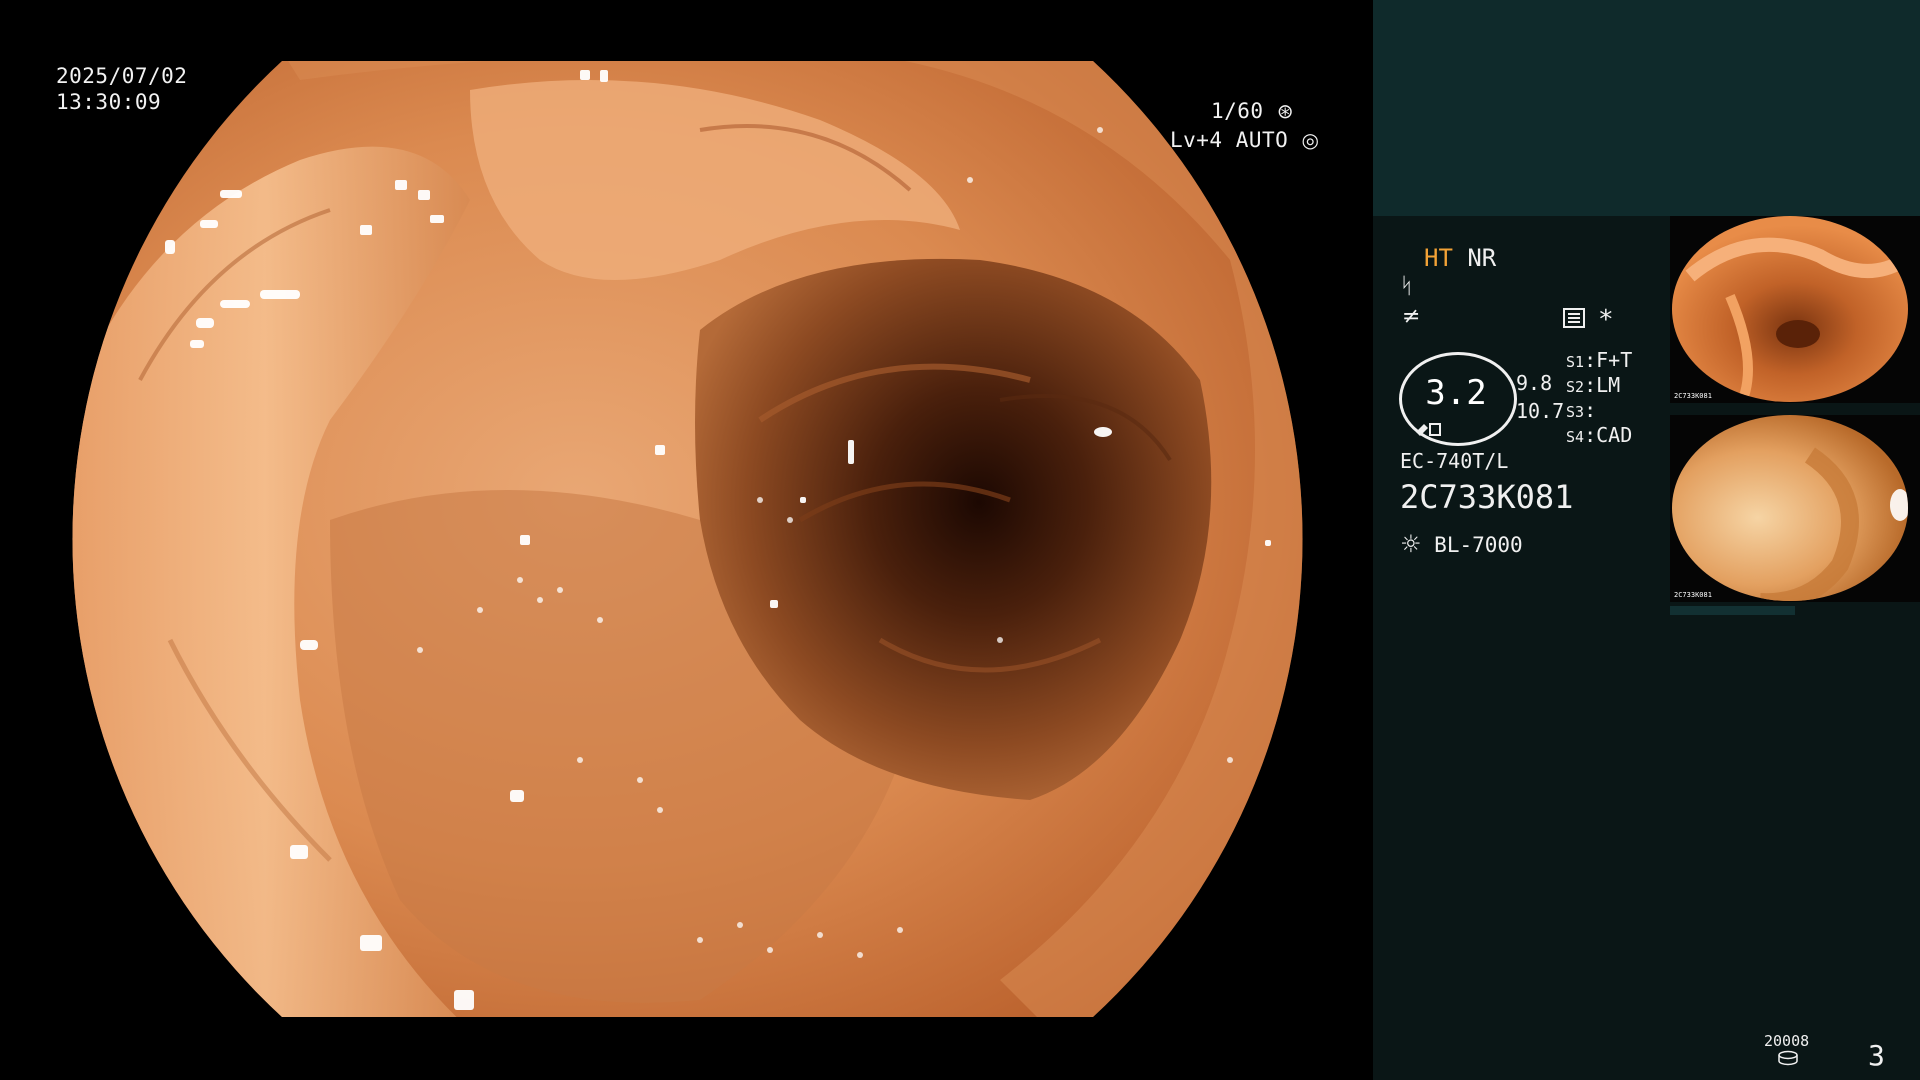 The width and height of the screenshot is (1920, 1080). I want to click on storage-count: 20008, so click(1787, 1041).